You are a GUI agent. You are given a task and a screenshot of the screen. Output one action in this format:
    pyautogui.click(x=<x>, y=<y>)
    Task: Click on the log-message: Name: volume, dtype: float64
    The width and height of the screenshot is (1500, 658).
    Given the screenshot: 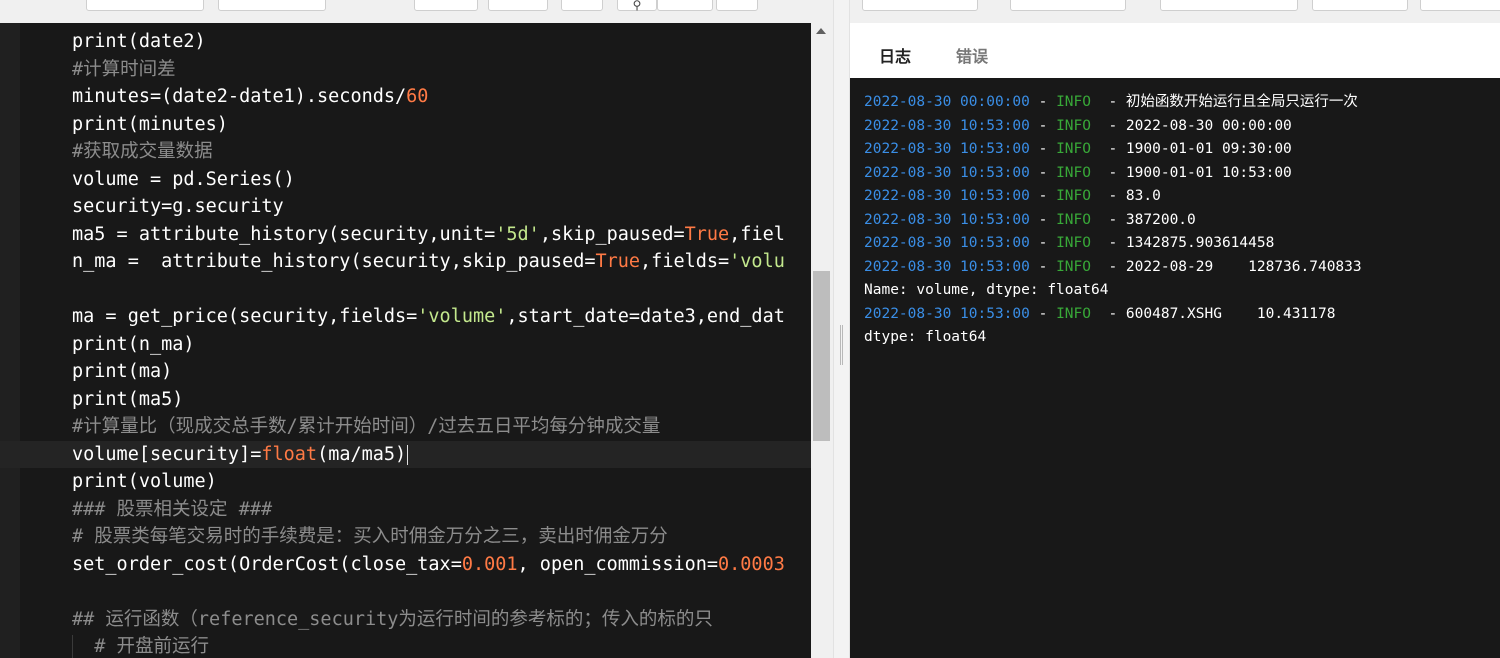 What is the action you would take?
    pyautogui.click(x=986, y=290)
    